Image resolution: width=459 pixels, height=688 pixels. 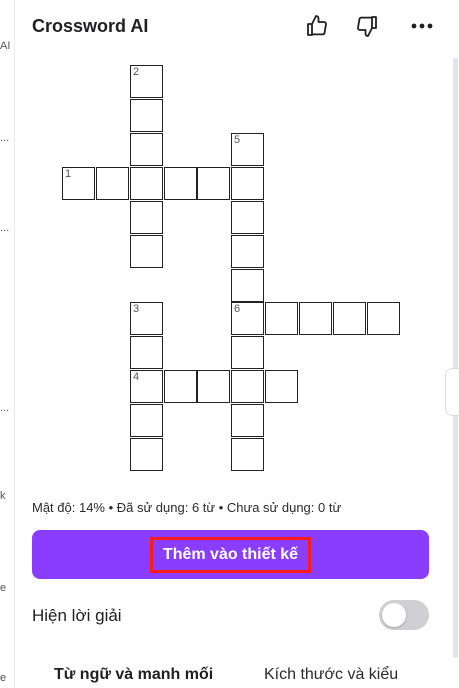 I want to click on left-fragment: AI, so click(x=5, y=46).